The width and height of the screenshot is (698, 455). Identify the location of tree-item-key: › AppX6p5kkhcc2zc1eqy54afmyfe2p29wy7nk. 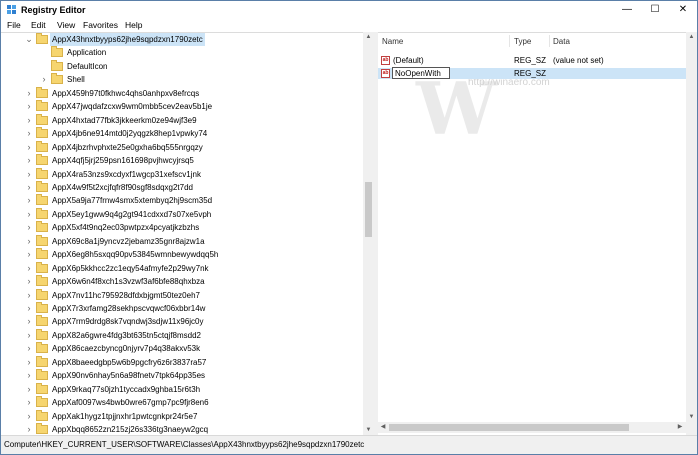
(193, 268).